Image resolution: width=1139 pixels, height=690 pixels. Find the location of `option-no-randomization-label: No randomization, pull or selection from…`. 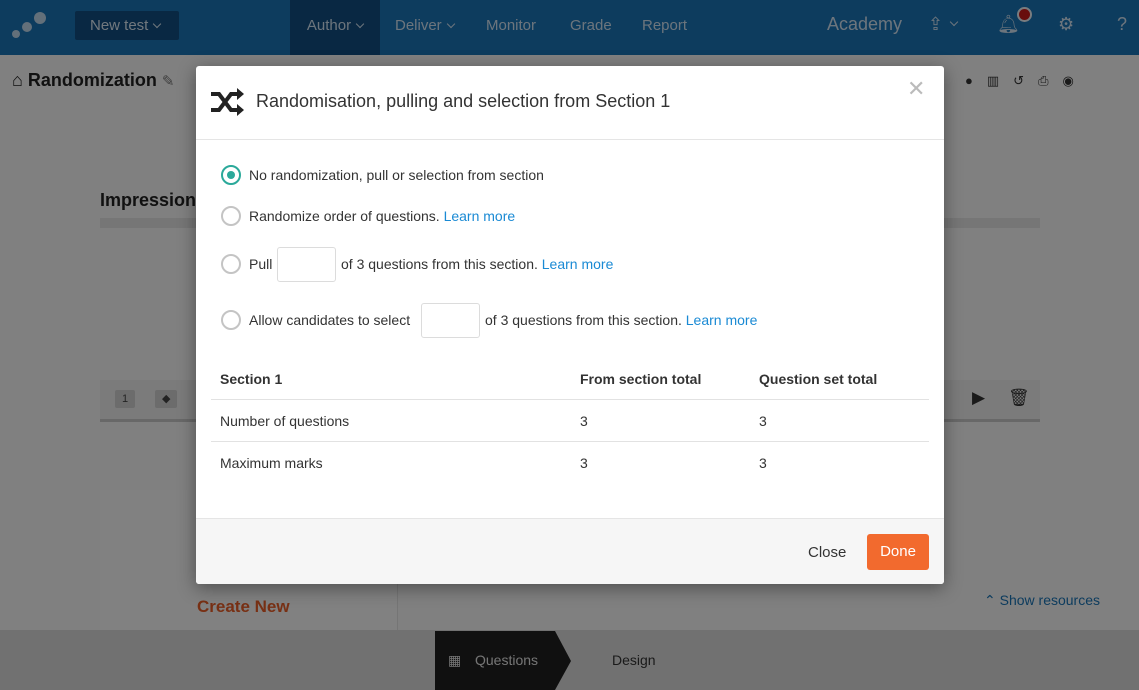

option-no-randomization-label: No randomization, pull or selection from… is located at coordinates (396, 175).